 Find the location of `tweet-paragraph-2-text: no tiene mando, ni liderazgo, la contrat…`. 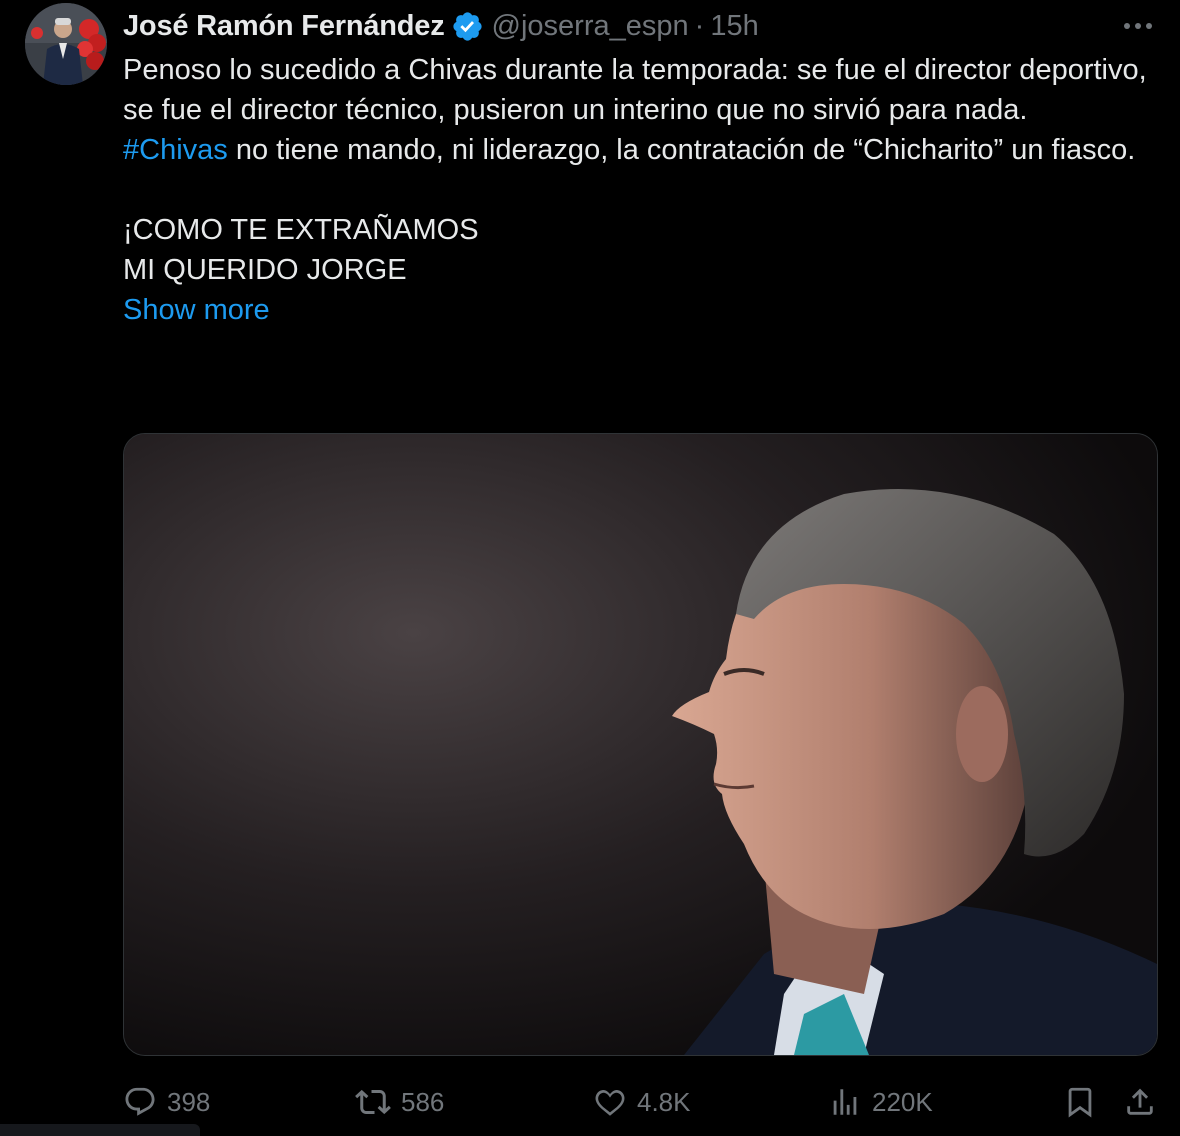

tweet-paragraph-2-text: no tiene mando, ni liderazgo, la contrat… is located at coordinates (681, 150).